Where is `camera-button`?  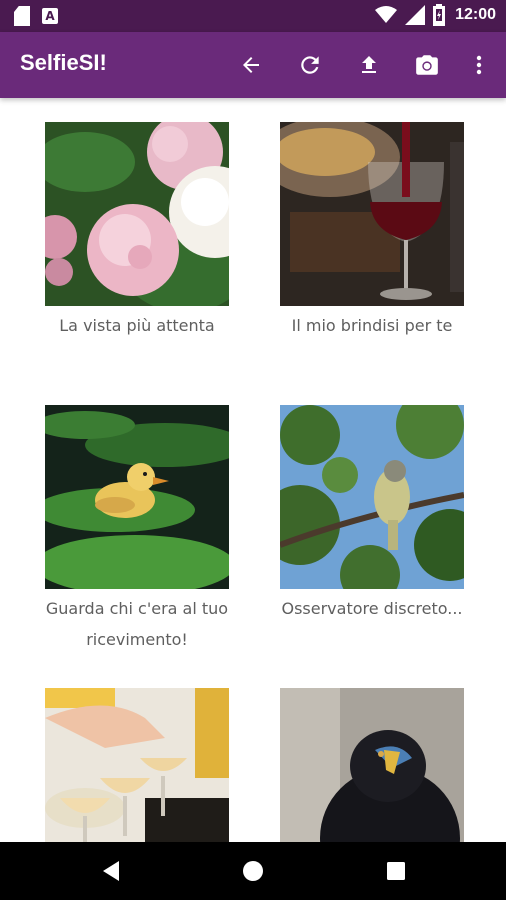
camera-button is located at coordinates (427, 65).